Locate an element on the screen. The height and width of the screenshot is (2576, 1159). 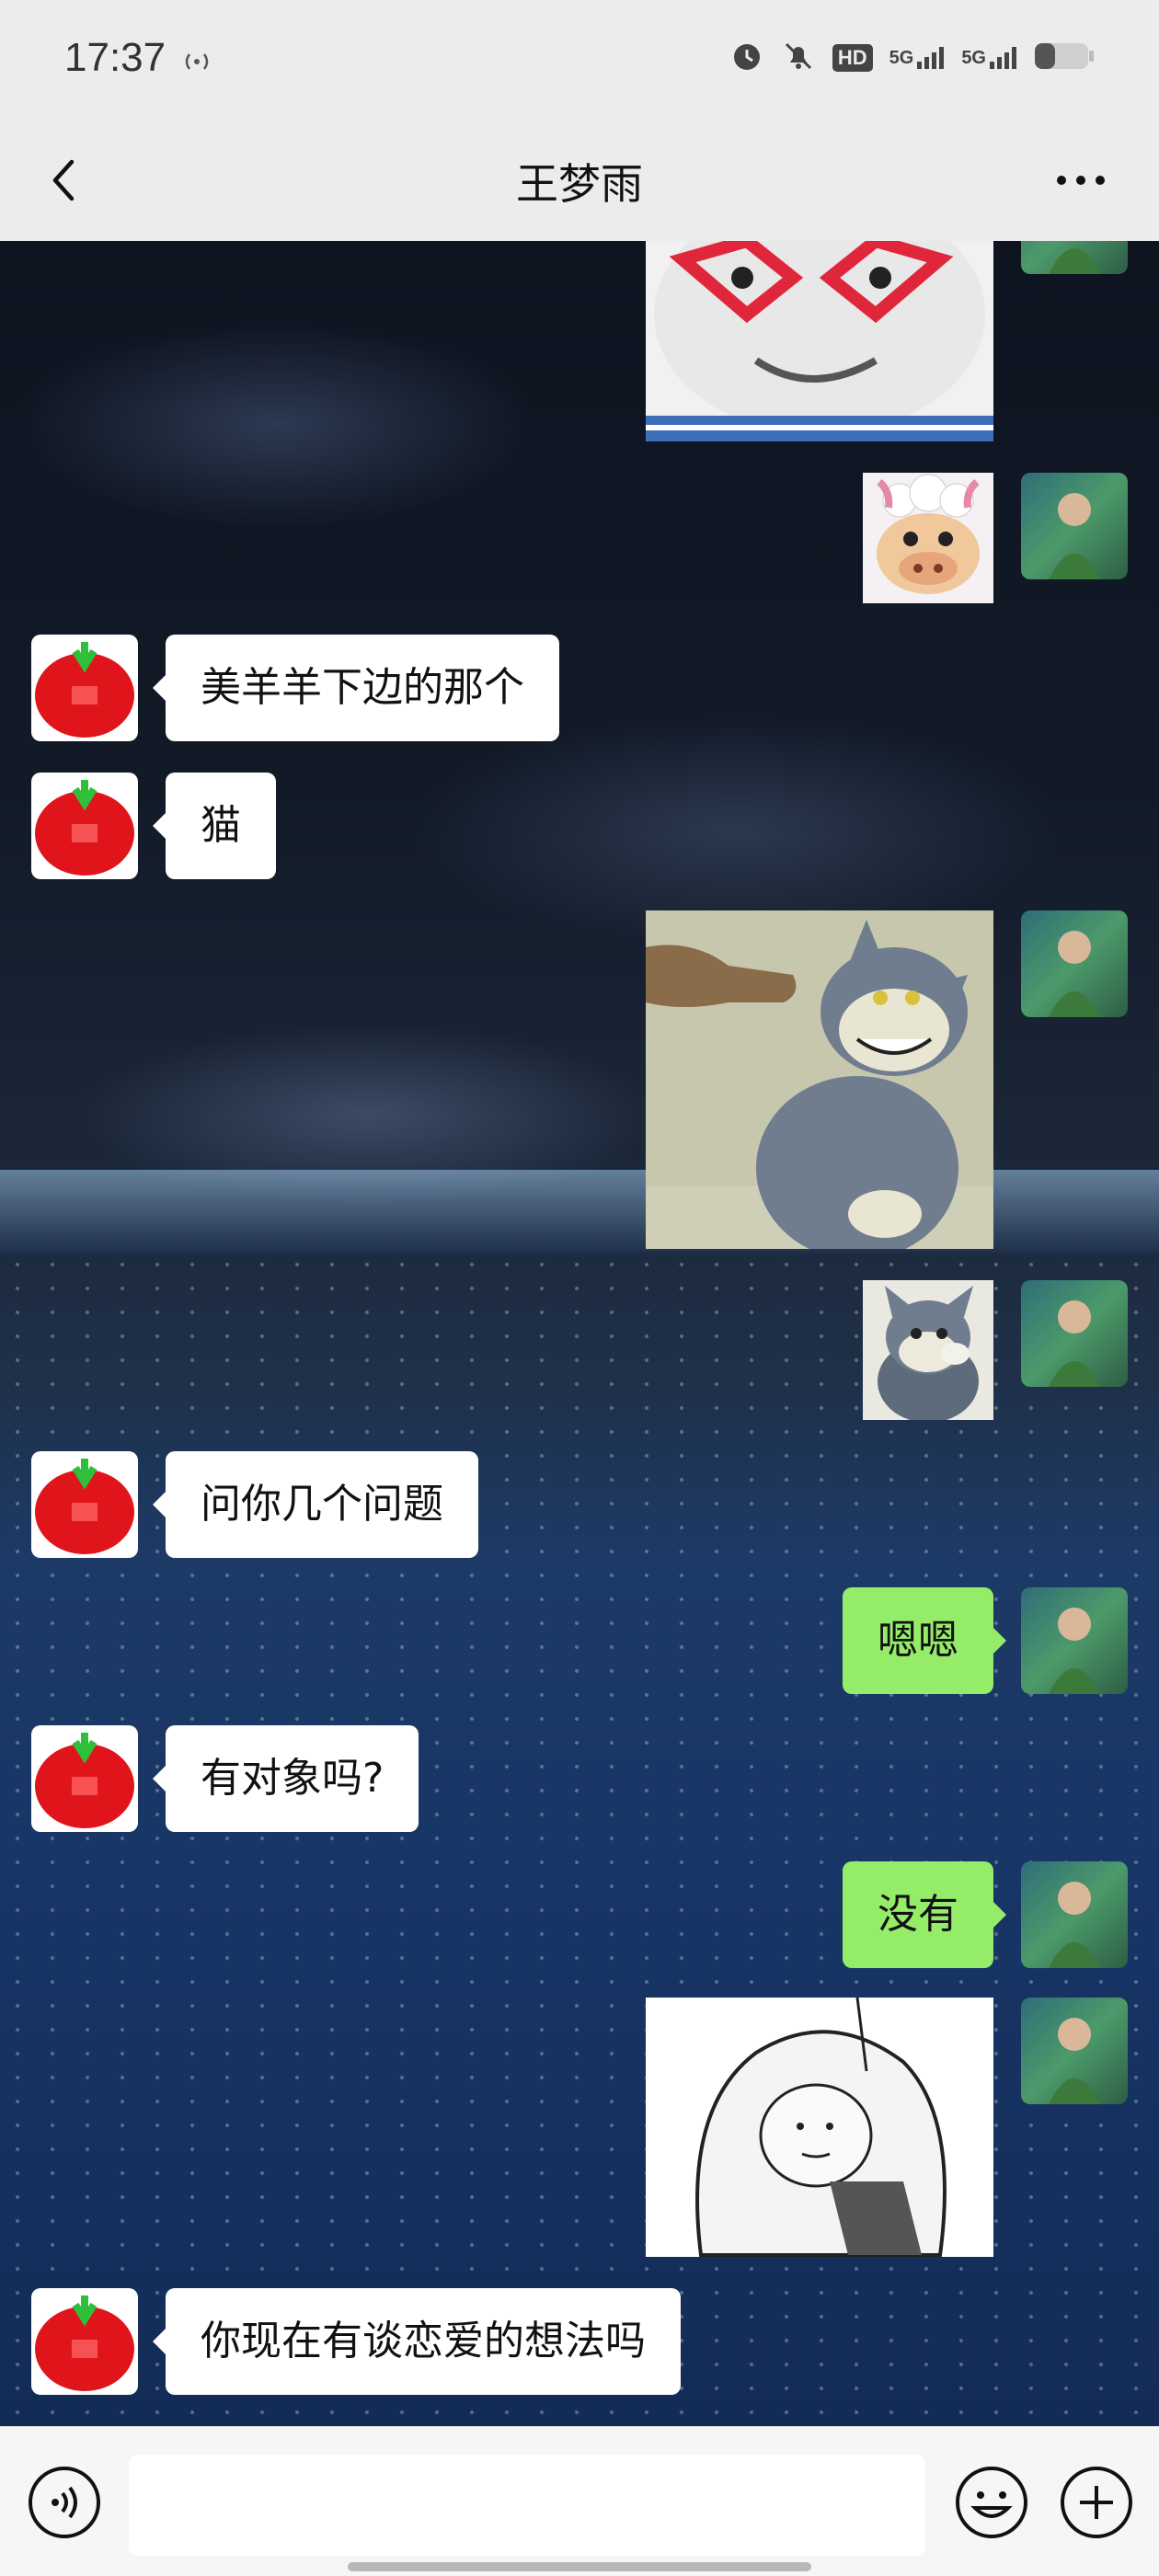
mute-icon is located at coordinates (798, 58).